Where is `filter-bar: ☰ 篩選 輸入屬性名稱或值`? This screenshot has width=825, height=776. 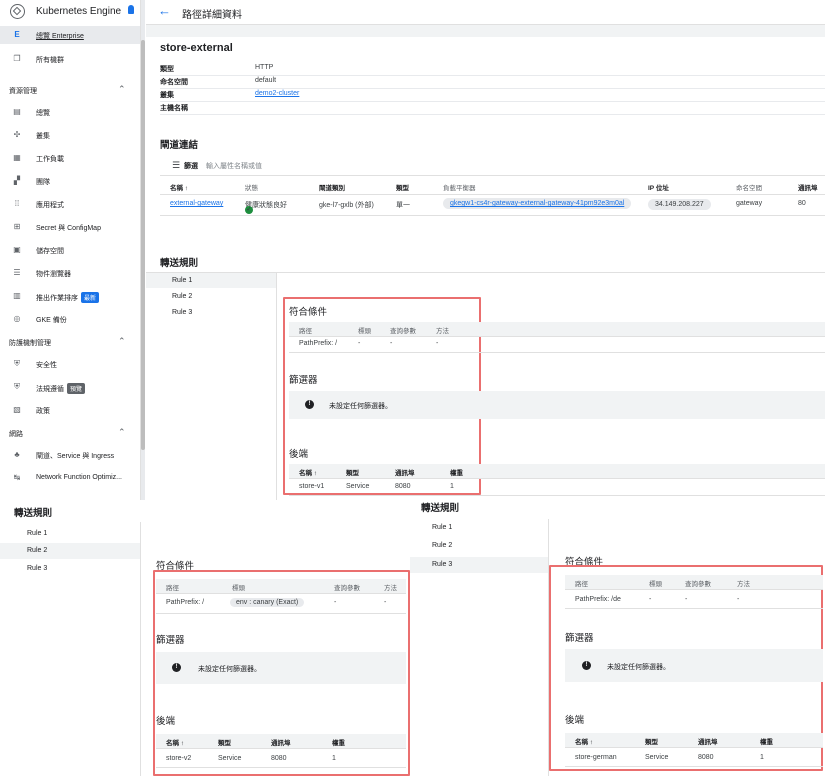
filter-bar: ☰ 篩選 輸入屬性名稱或值 is located at coordinates (492, 166).